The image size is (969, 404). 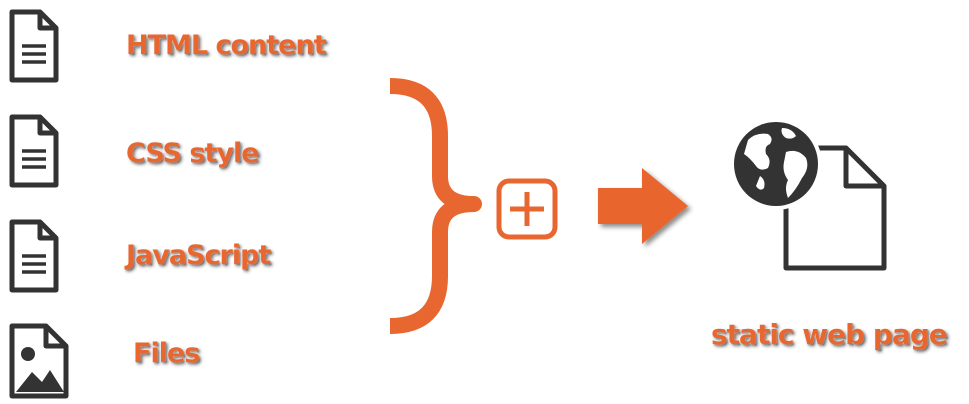 I want to click on css-style-label: CSS style, so click(x=192, y=153).